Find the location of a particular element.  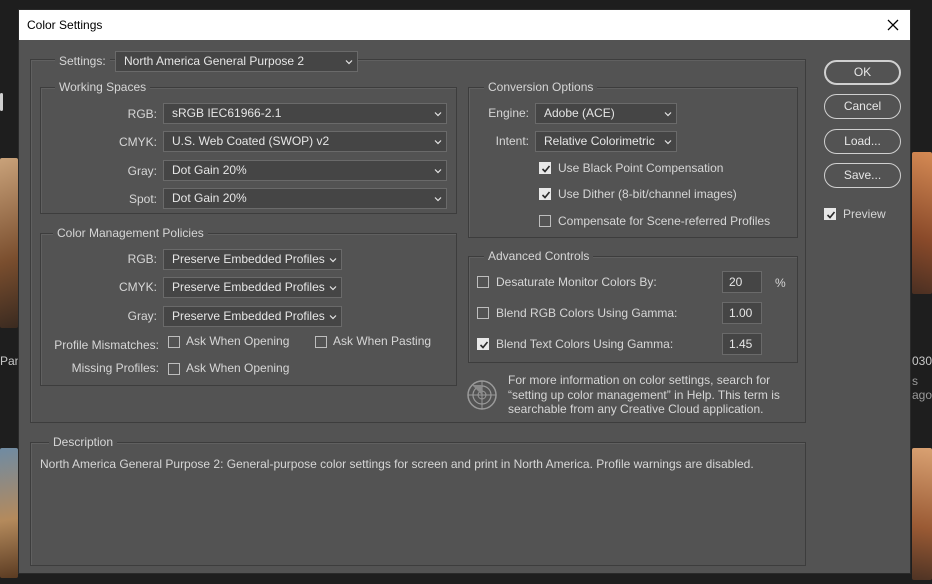

profile-mismatches-label: Profile Mismatches: is located at coordinates (106, 345).